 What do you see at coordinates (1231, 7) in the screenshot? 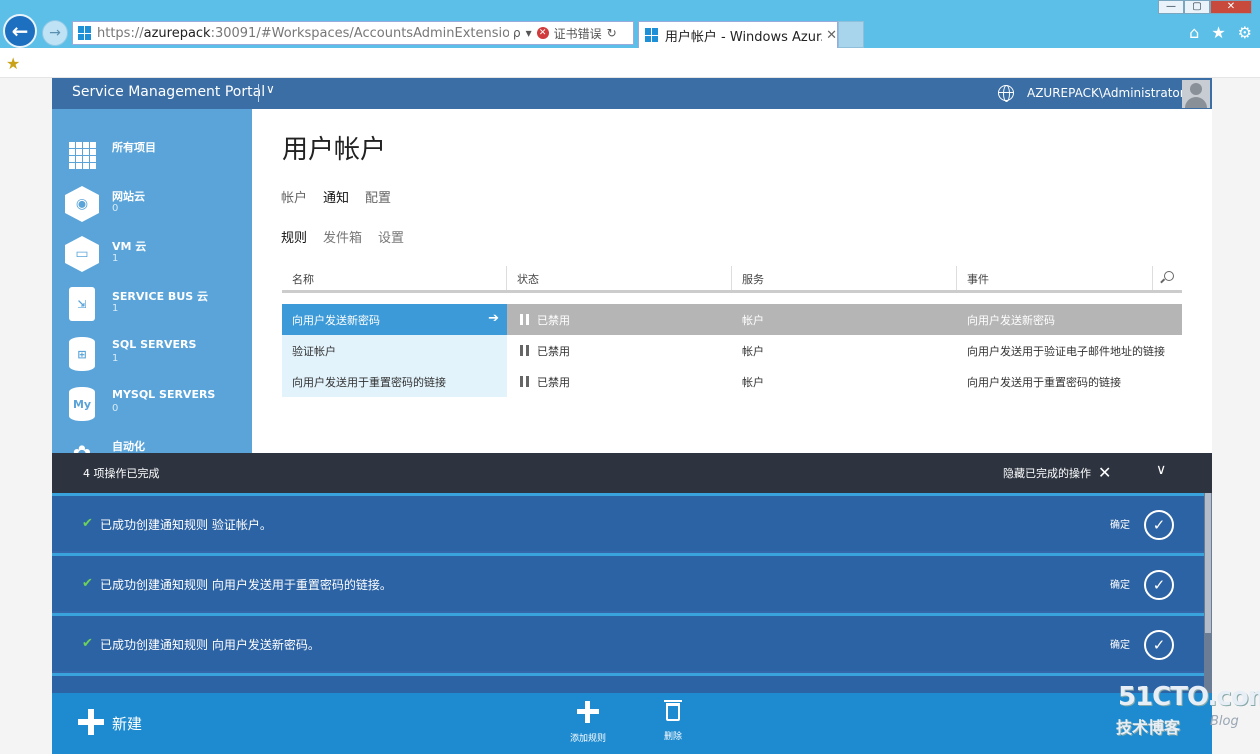
I see `window-close-button: ✕` at bounding box center [1231, 7].